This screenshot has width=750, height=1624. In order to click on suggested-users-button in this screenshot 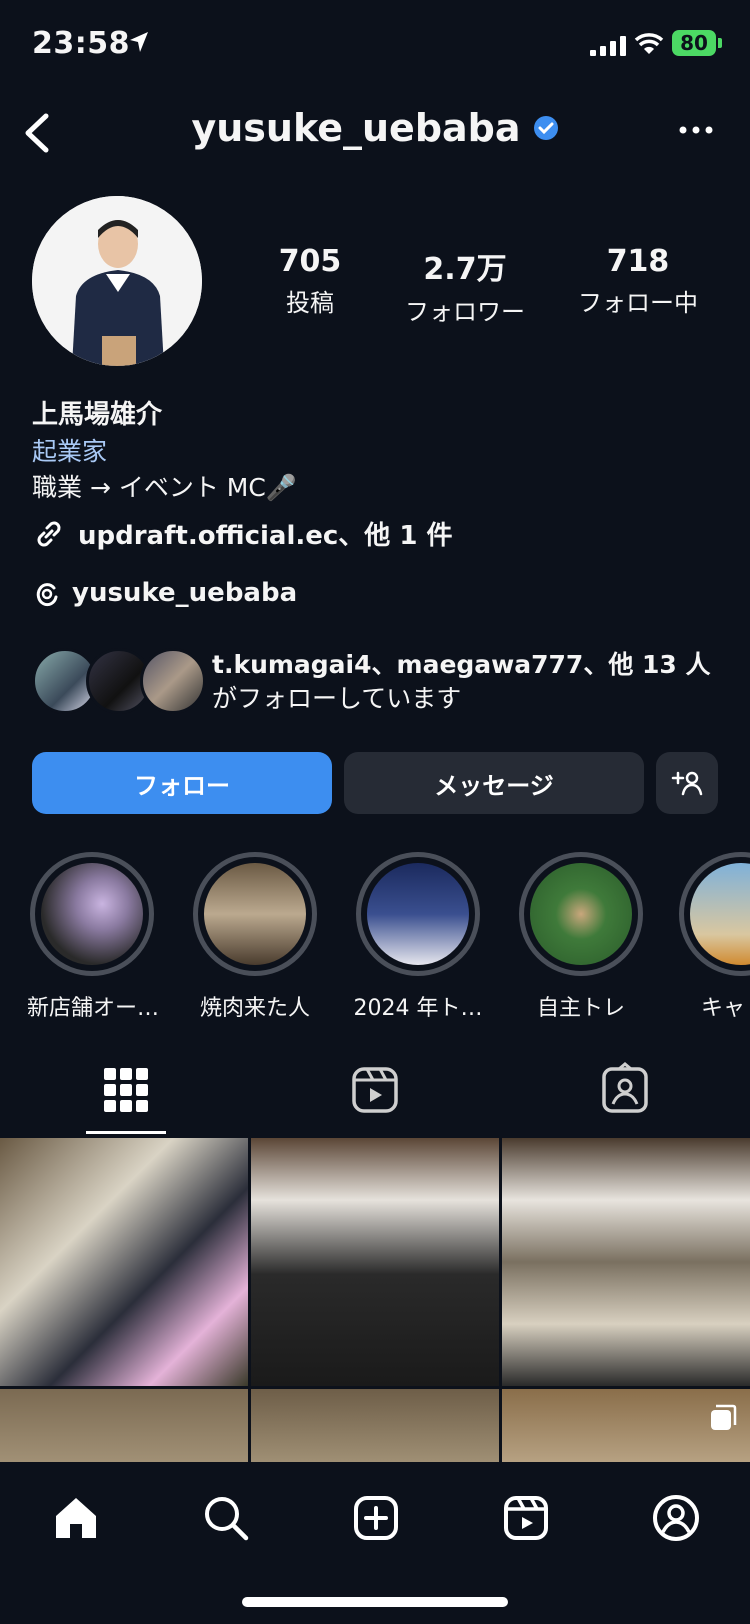, I will do `click(687, 783)`.